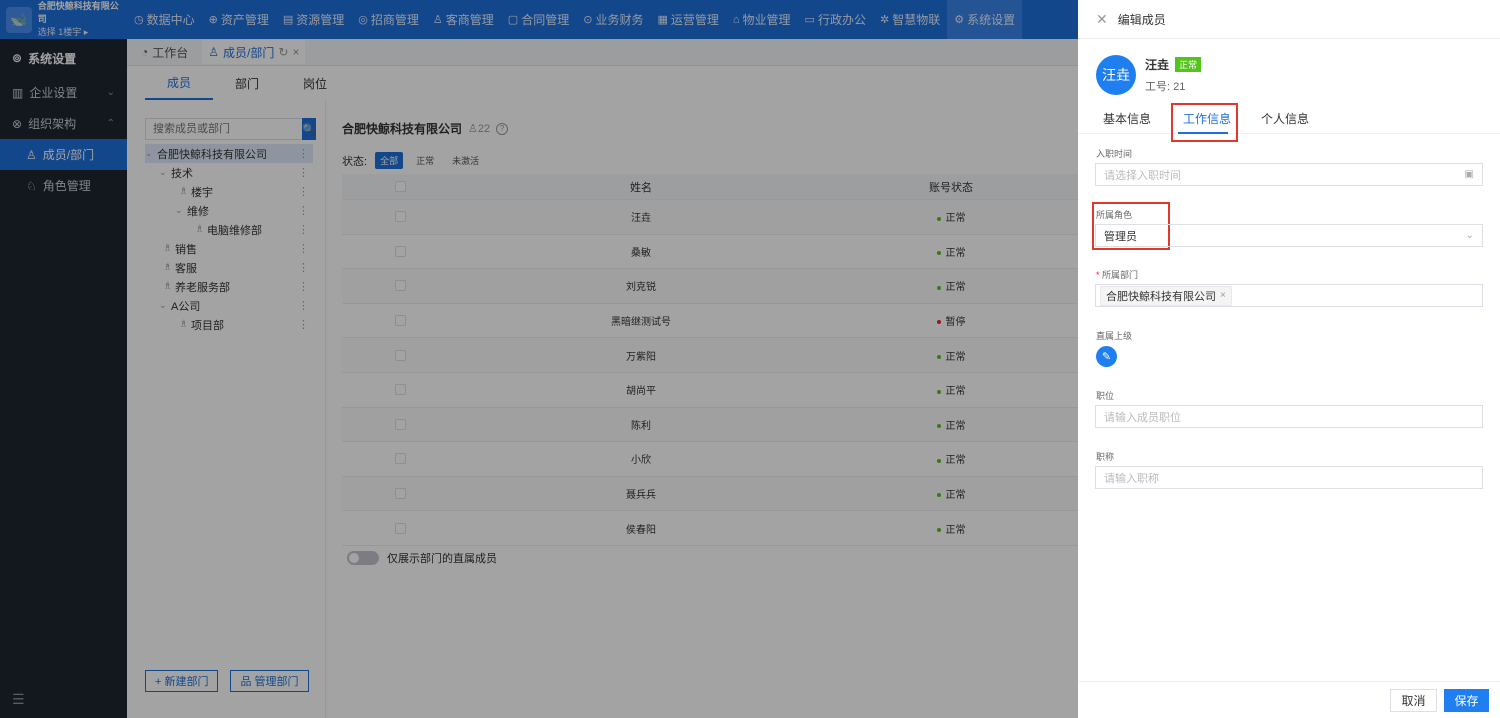 This screenshot has height=718, width=1500. Describe the element at coordinates (1469, 174) in the screenshot. I see `calendar-icon: ▣` at that location.